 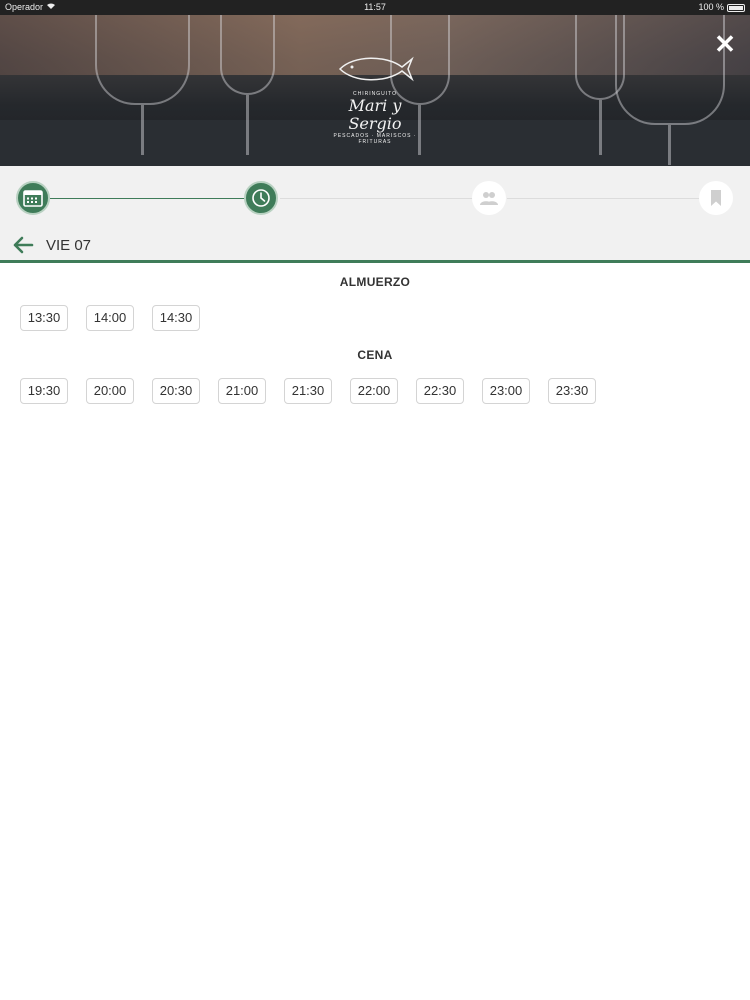 I want to click on time-slot-button: 14:00, so click(x=110, y=318).